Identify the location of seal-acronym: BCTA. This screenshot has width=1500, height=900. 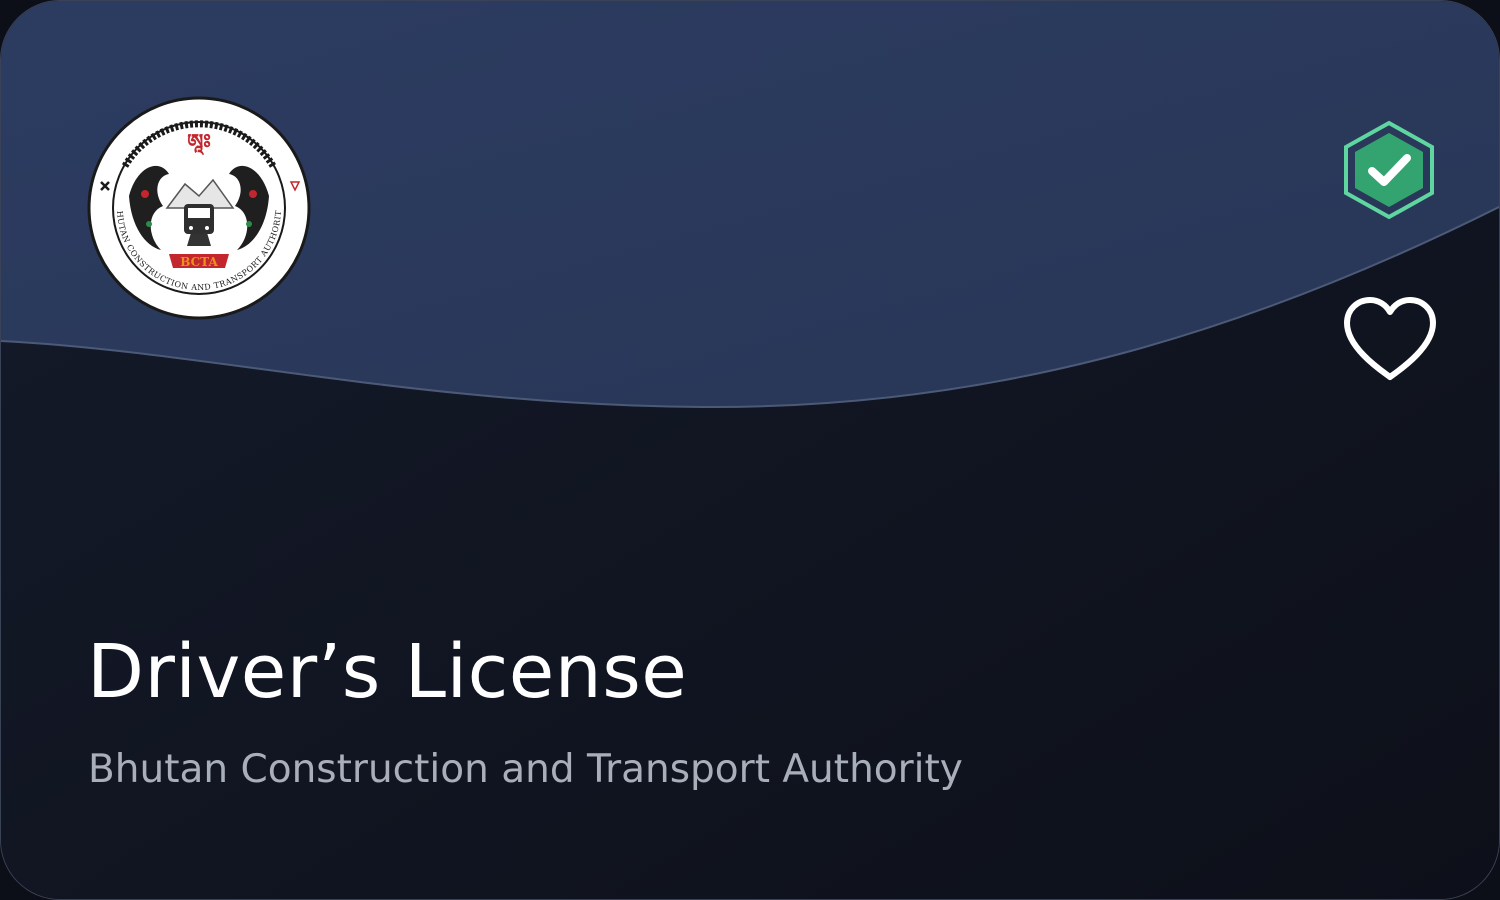
(199, 262).